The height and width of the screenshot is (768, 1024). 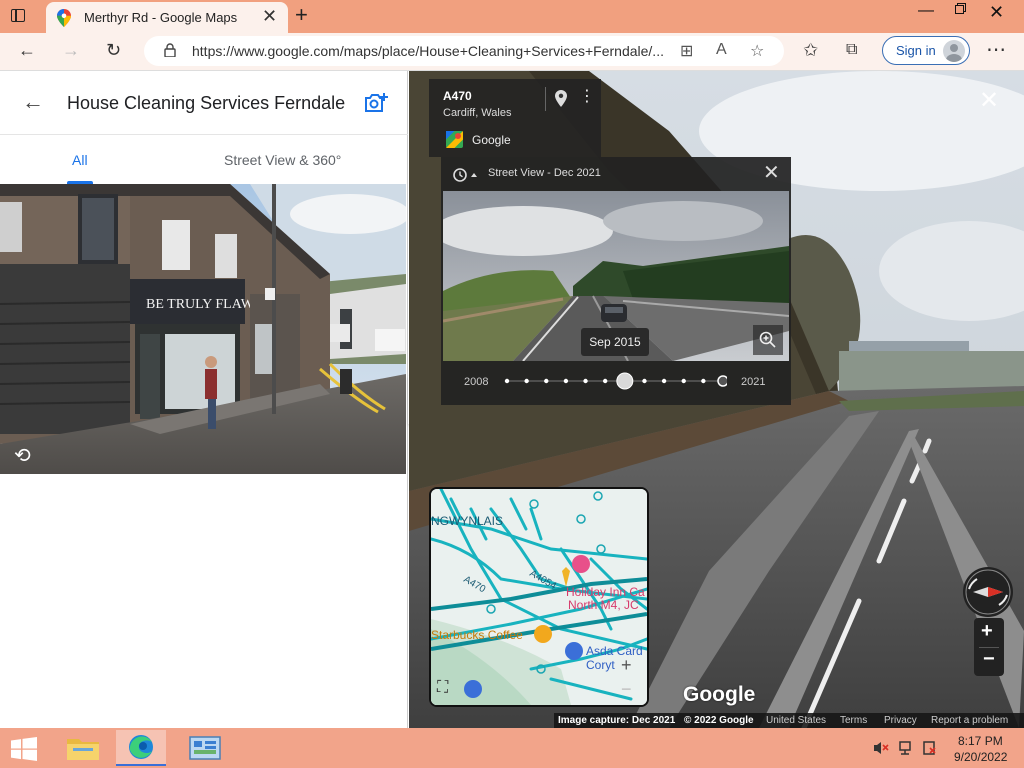 I want to click on tab-actions-icon, so click(x=20, y=16).